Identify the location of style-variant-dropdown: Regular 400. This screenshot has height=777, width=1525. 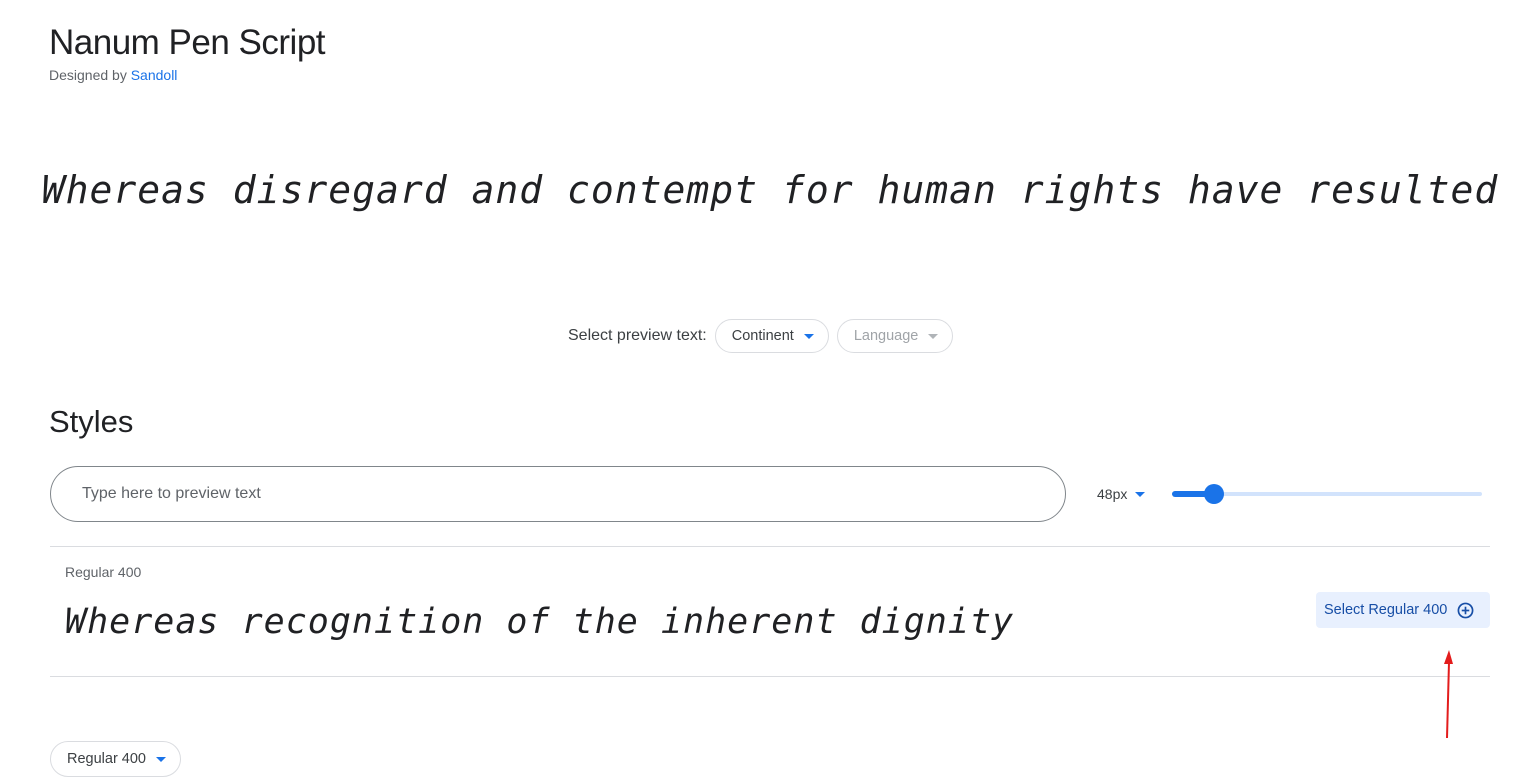
(115, 759).